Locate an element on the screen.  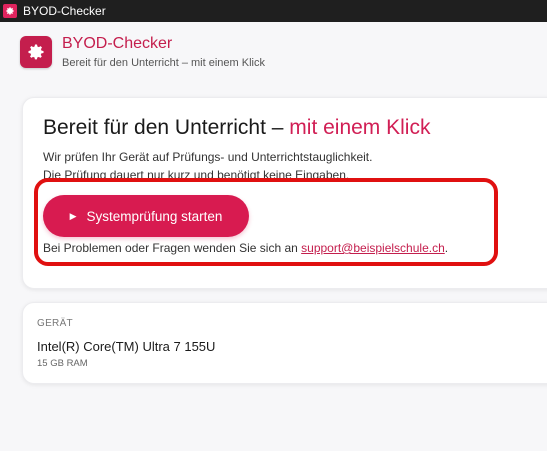
device-ram: 15 GB RAM is located at coordinates (62, 363).